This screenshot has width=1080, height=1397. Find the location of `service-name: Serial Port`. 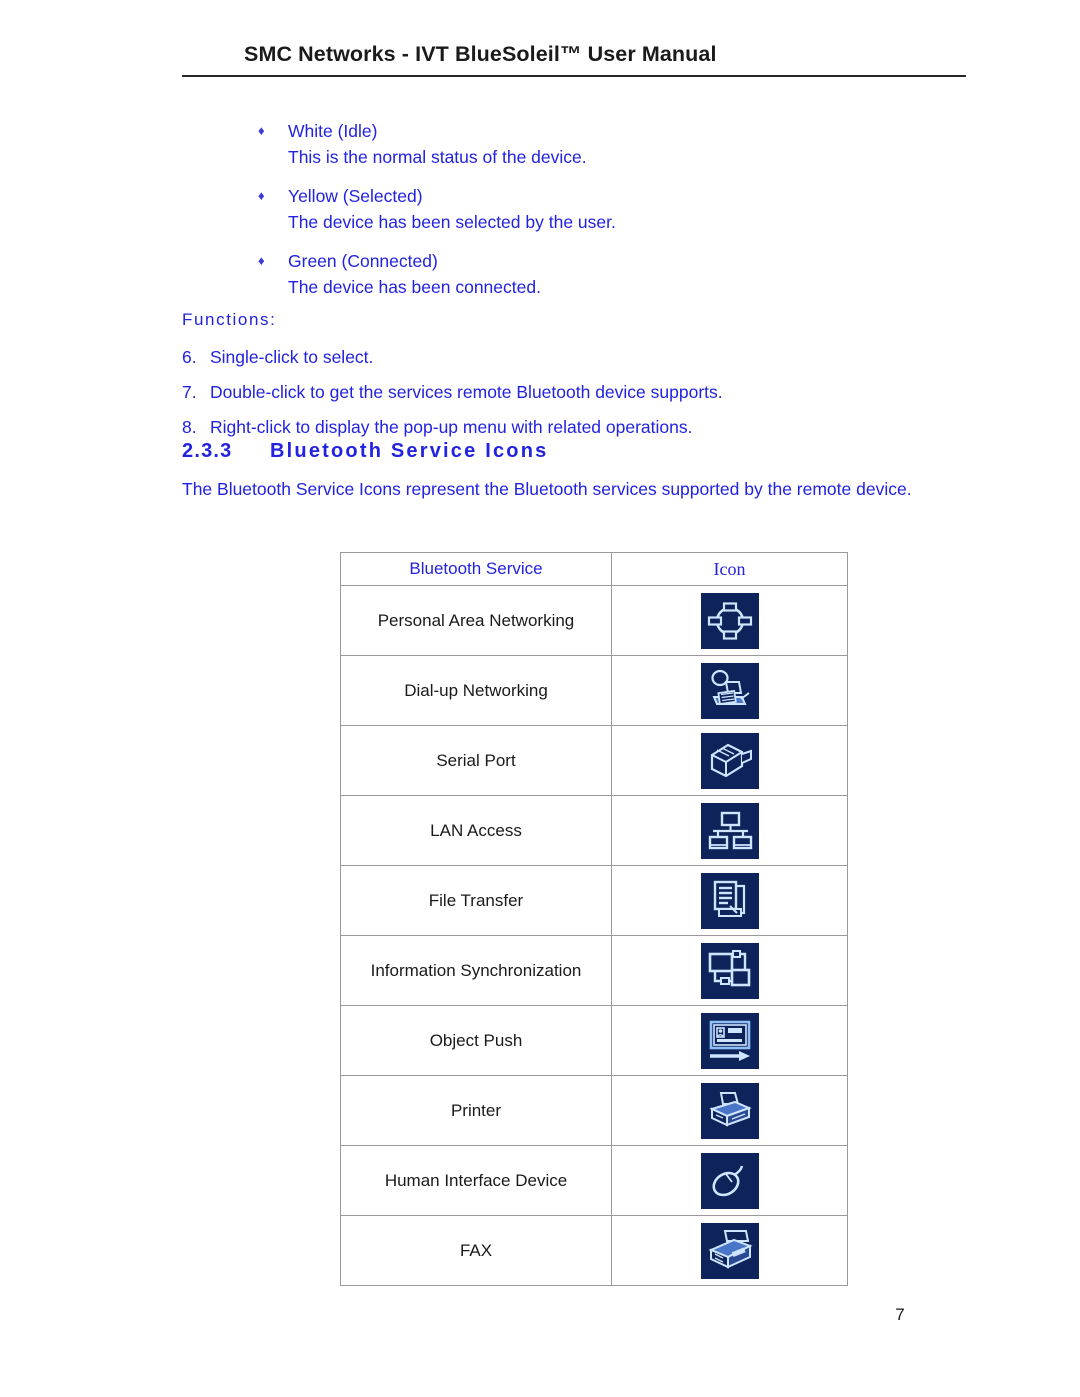

service-name: Serial Port is located at coordinates (476, 760).